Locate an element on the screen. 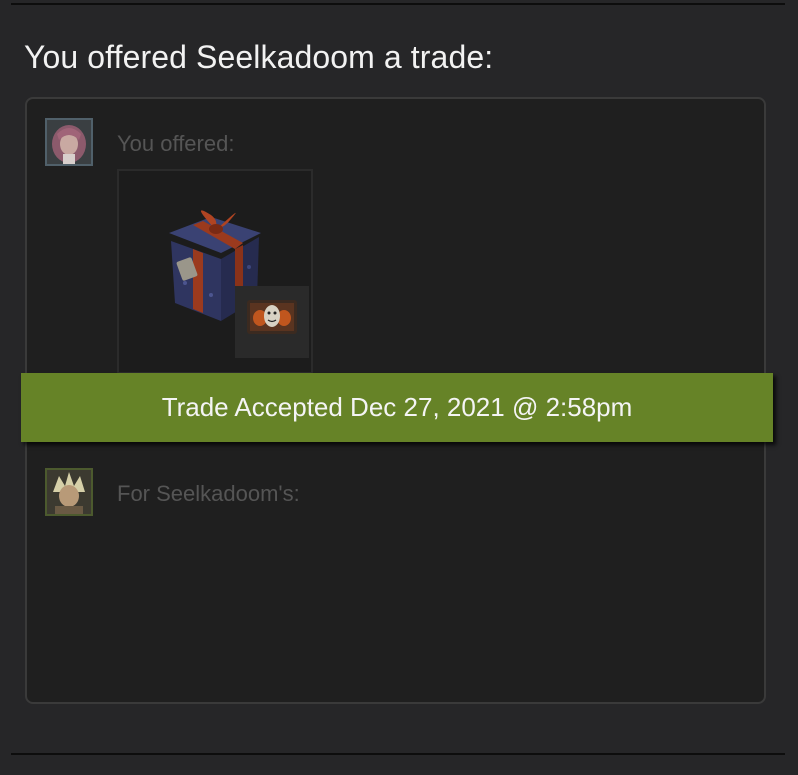  masked-character-badge-icon is located at coordinates (272, 317).